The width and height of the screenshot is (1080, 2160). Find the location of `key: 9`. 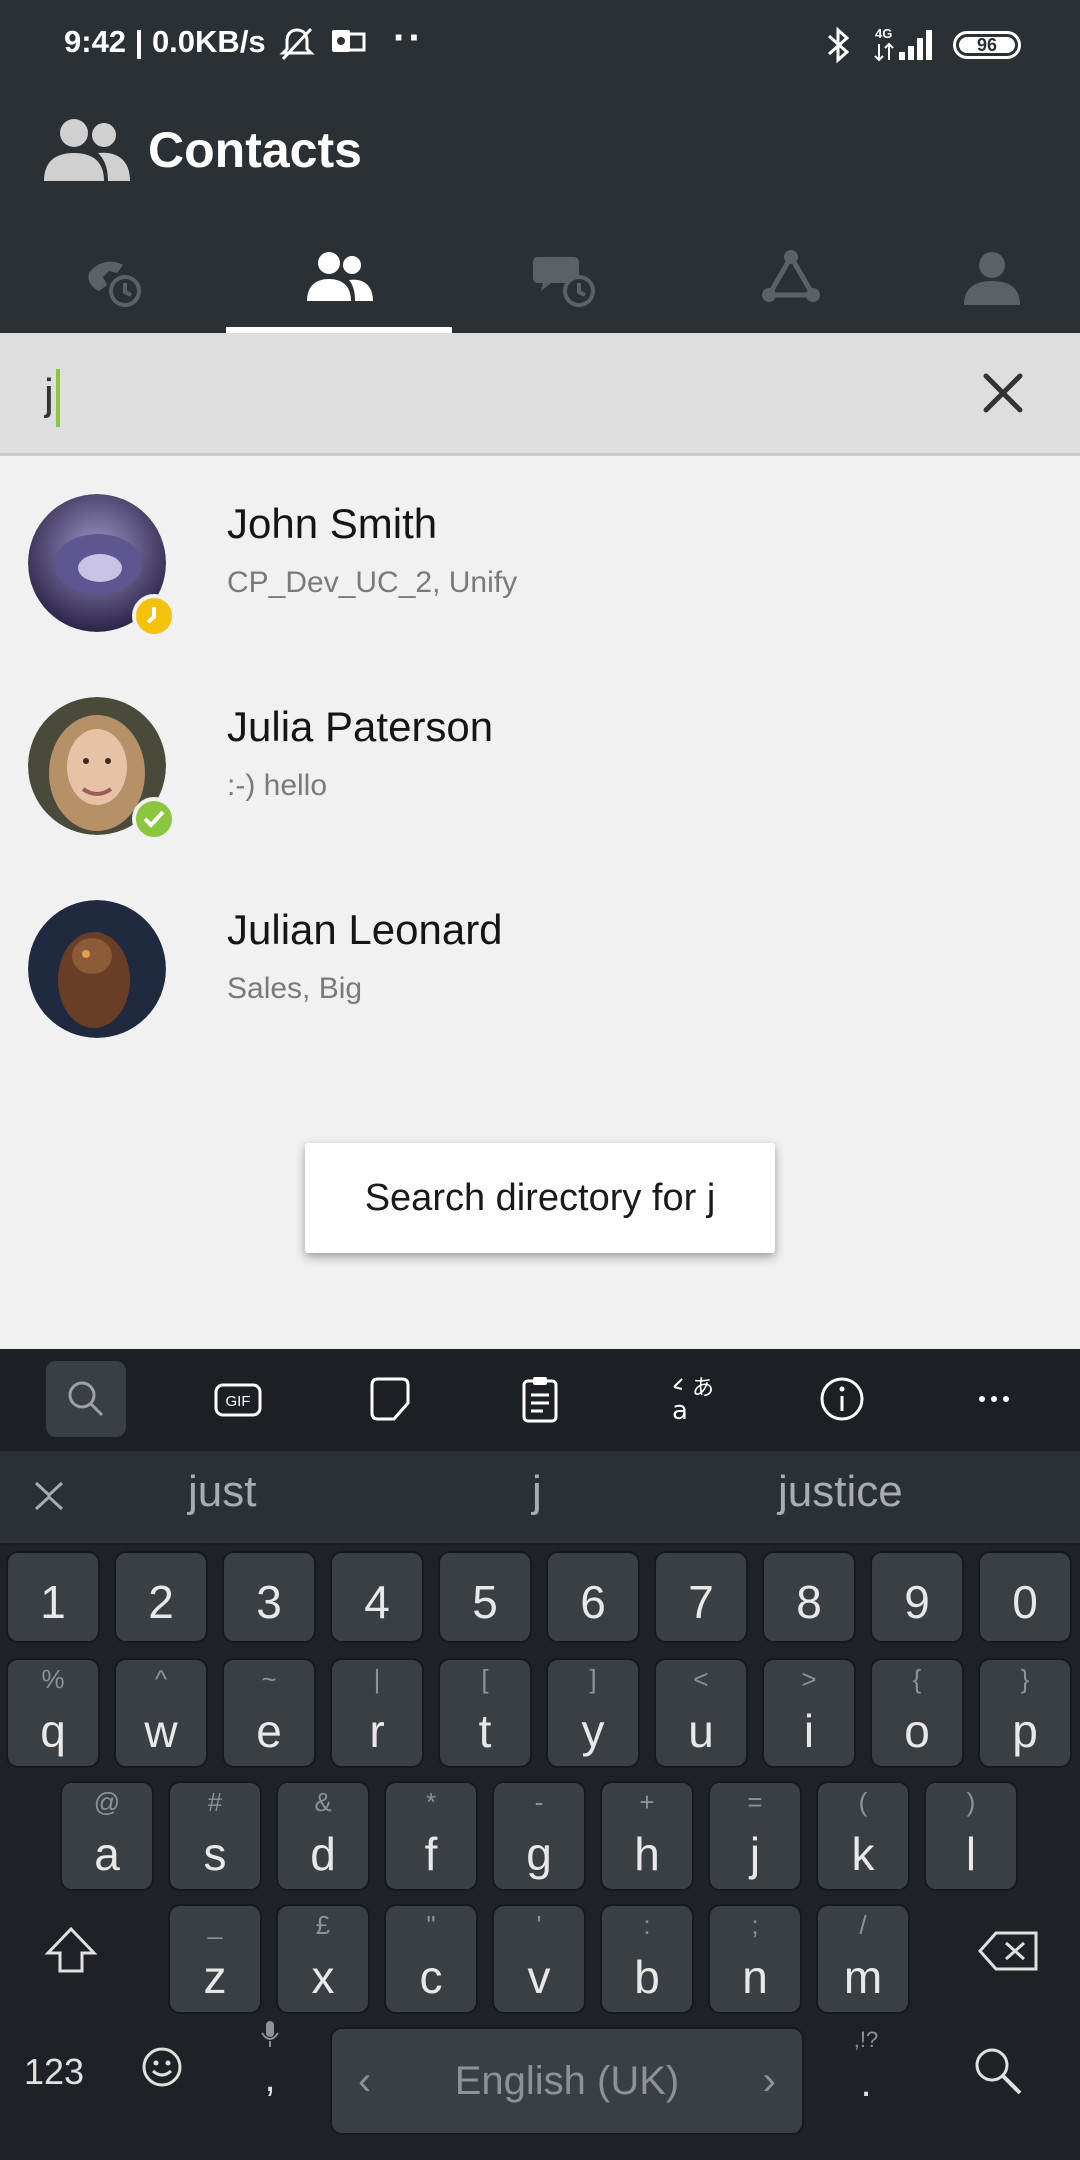

key: 9 is located at coordinates (917, 1597).